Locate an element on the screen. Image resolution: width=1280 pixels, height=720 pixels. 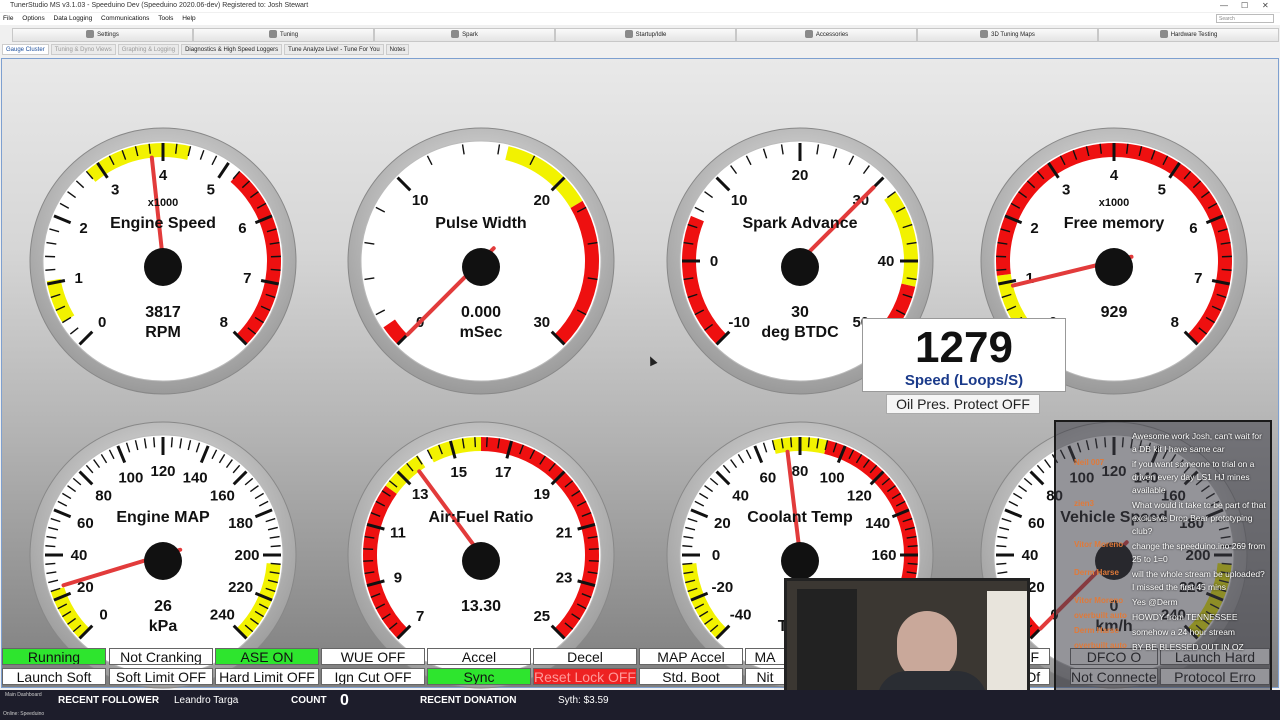
gauge-tick-label: 0 is located at coordinates (716, 555).